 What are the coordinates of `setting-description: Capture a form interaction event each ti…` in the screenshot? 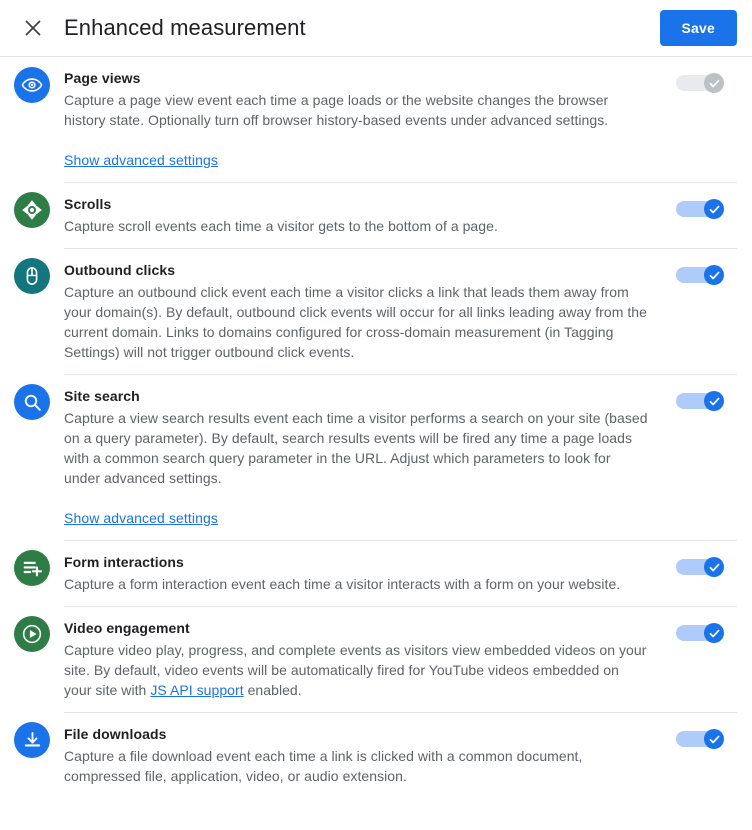 It's located at (342, 584).